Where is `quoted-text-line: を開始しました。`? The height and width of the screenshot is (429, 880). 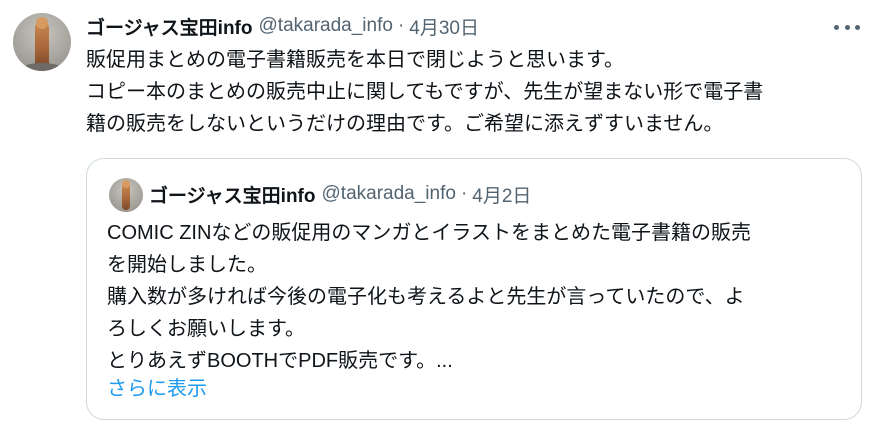
quoted-text-line: を開始しました。 is located at coordinates (187, 265).